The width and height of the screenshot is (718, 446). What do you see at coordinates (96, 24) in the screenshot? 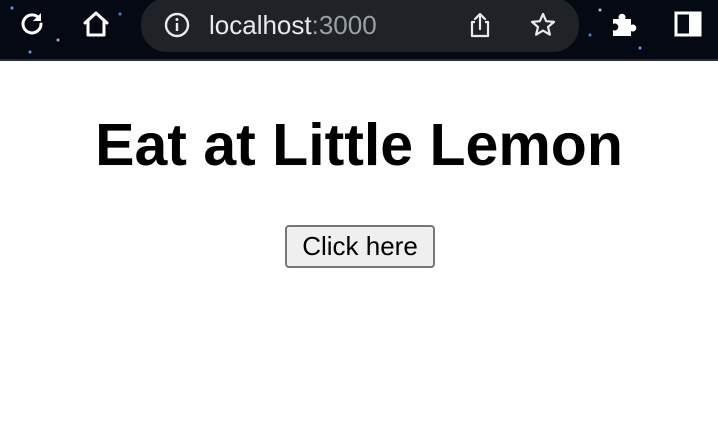
I see `home-icon` at bounding box center [96, 24].